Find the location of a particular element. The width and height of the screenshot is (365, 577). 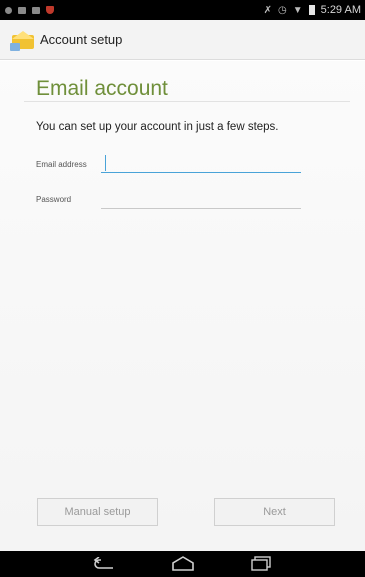

battery-icon is located at coordinates (311, 10).